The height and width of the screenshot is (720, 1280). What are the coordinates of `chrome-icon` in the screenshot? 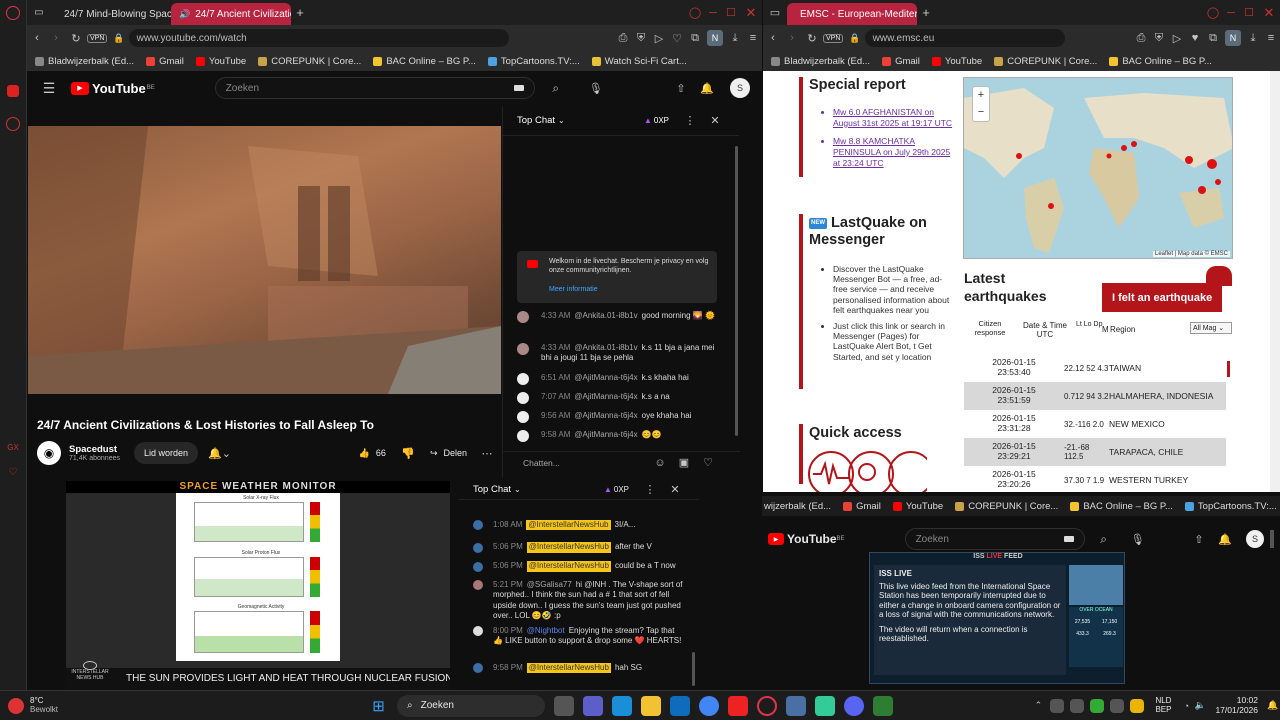 It's located at (708, 705).